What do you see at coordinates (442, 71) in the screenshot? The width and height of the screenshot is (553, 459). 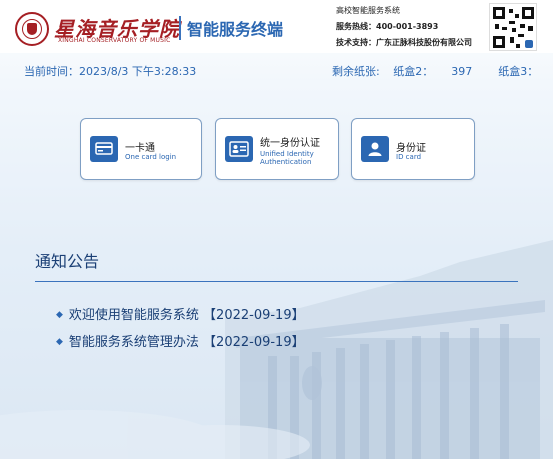 I see `paper-status: 剩余纸张: 纸盒2：397纸盒3：390` at bounding box center [442, 71].